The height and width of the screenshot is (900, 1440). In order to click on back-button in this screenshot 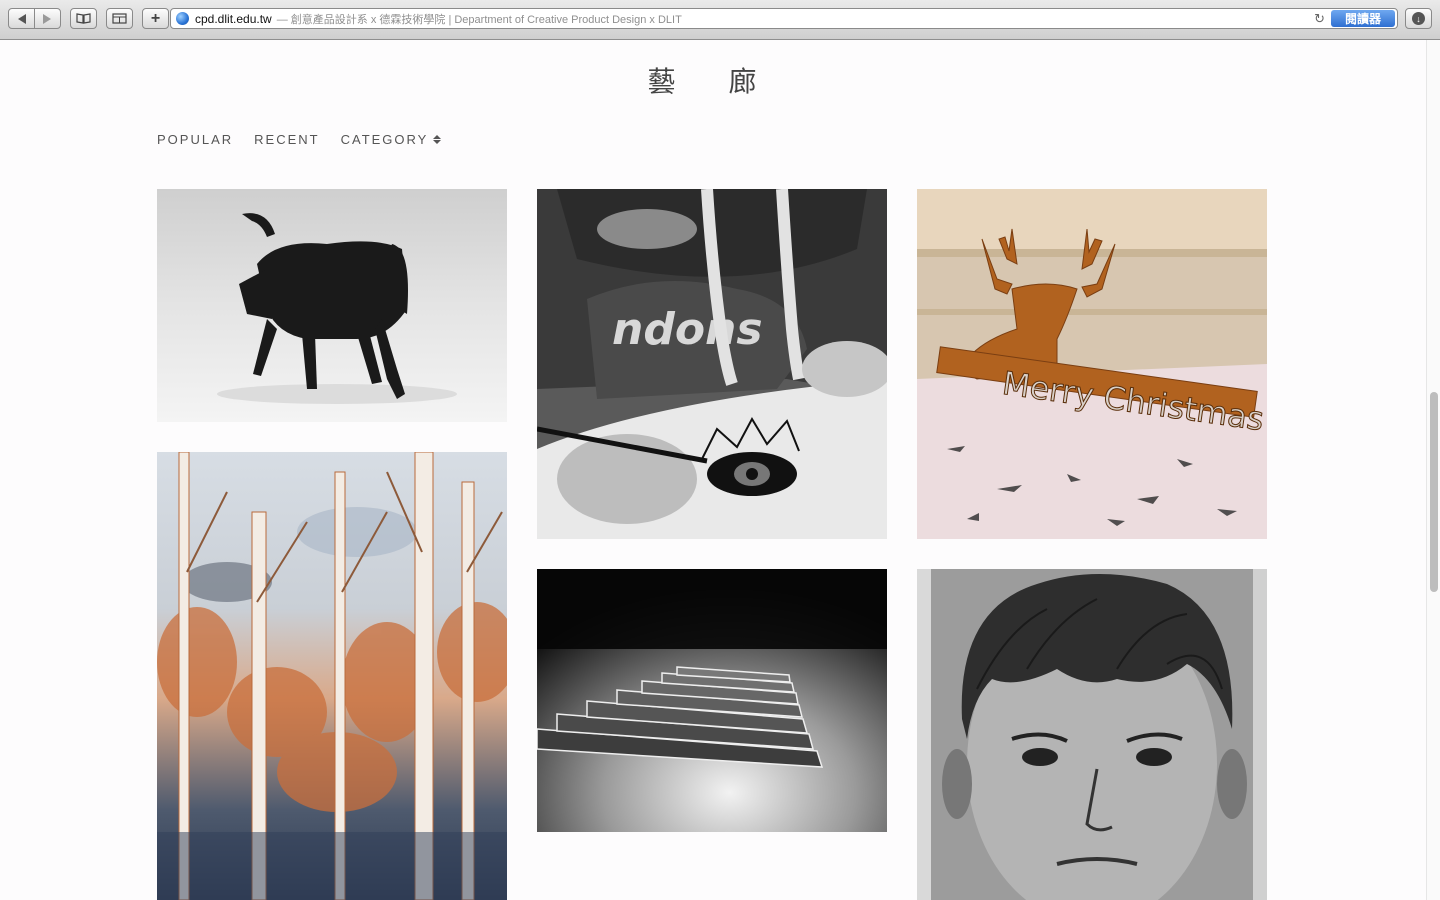, I will do `click(21, 18)`.